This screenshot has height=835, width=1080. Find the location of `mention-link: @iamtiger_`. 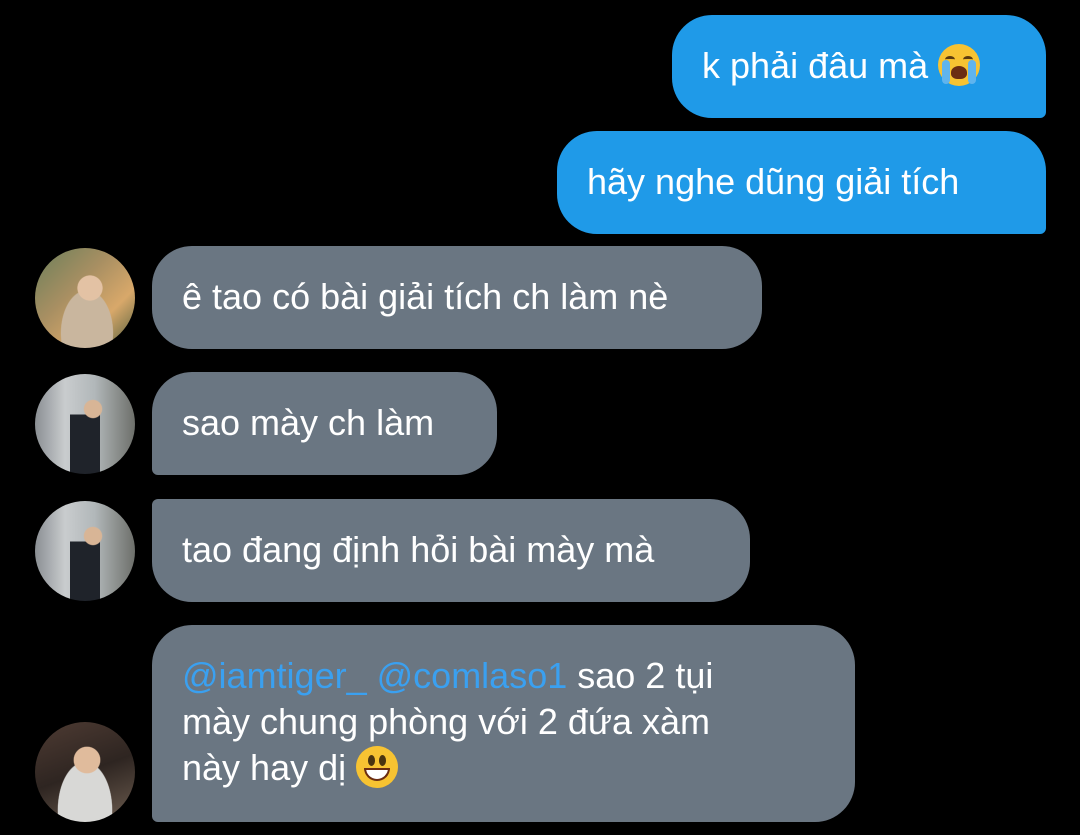

mention-link: @iamtiger_ is located at coordinates (274, 675).